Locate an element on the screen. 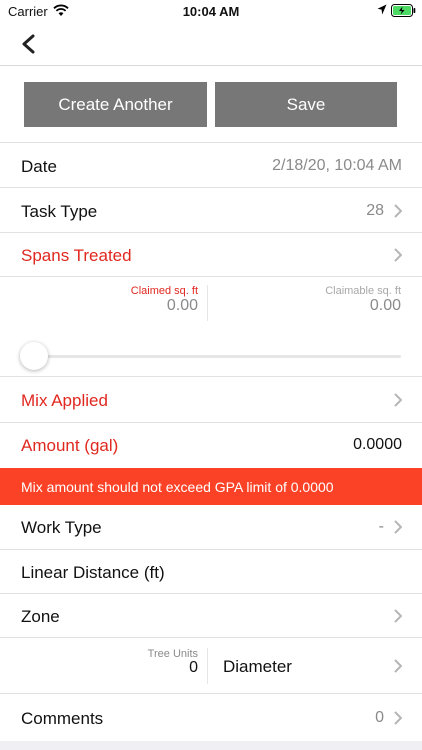 This screenshot has width=422, height=750. work-type-label: Work Type is located at coordinates (61, 527).